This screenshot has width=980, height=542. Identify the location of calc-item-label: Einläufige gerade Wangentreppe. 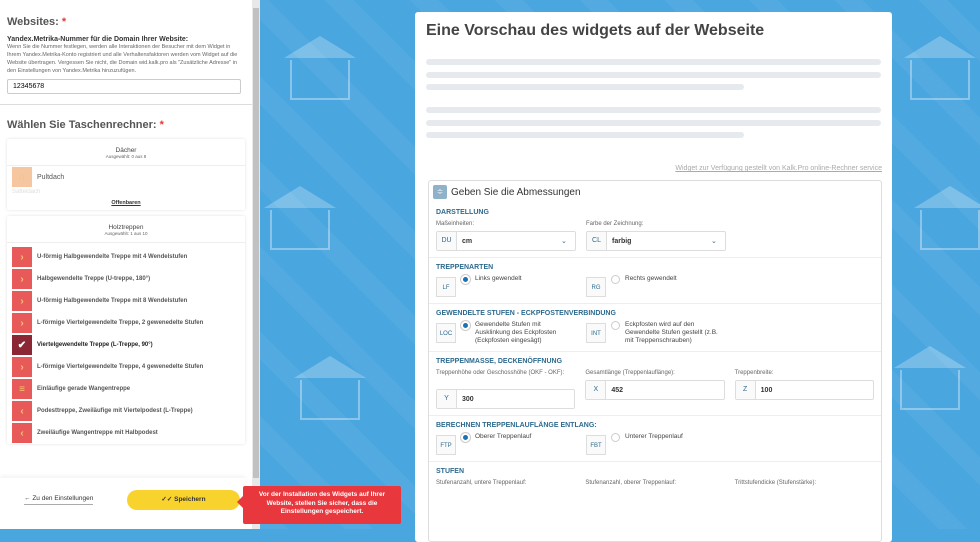
(84, 389).